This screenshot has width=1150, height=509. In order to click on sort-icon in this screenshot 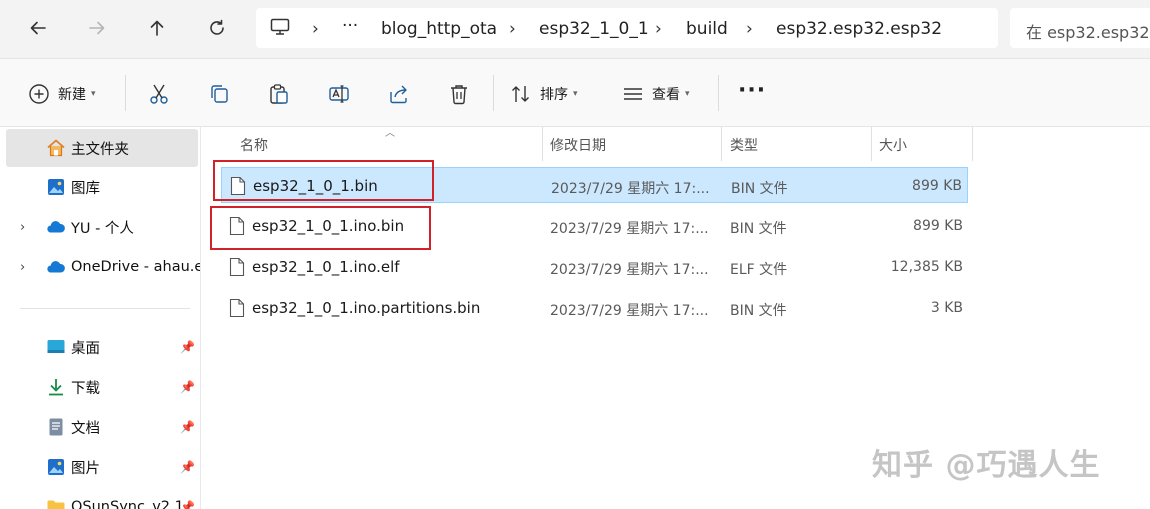, I will do `click(520, 94)`.